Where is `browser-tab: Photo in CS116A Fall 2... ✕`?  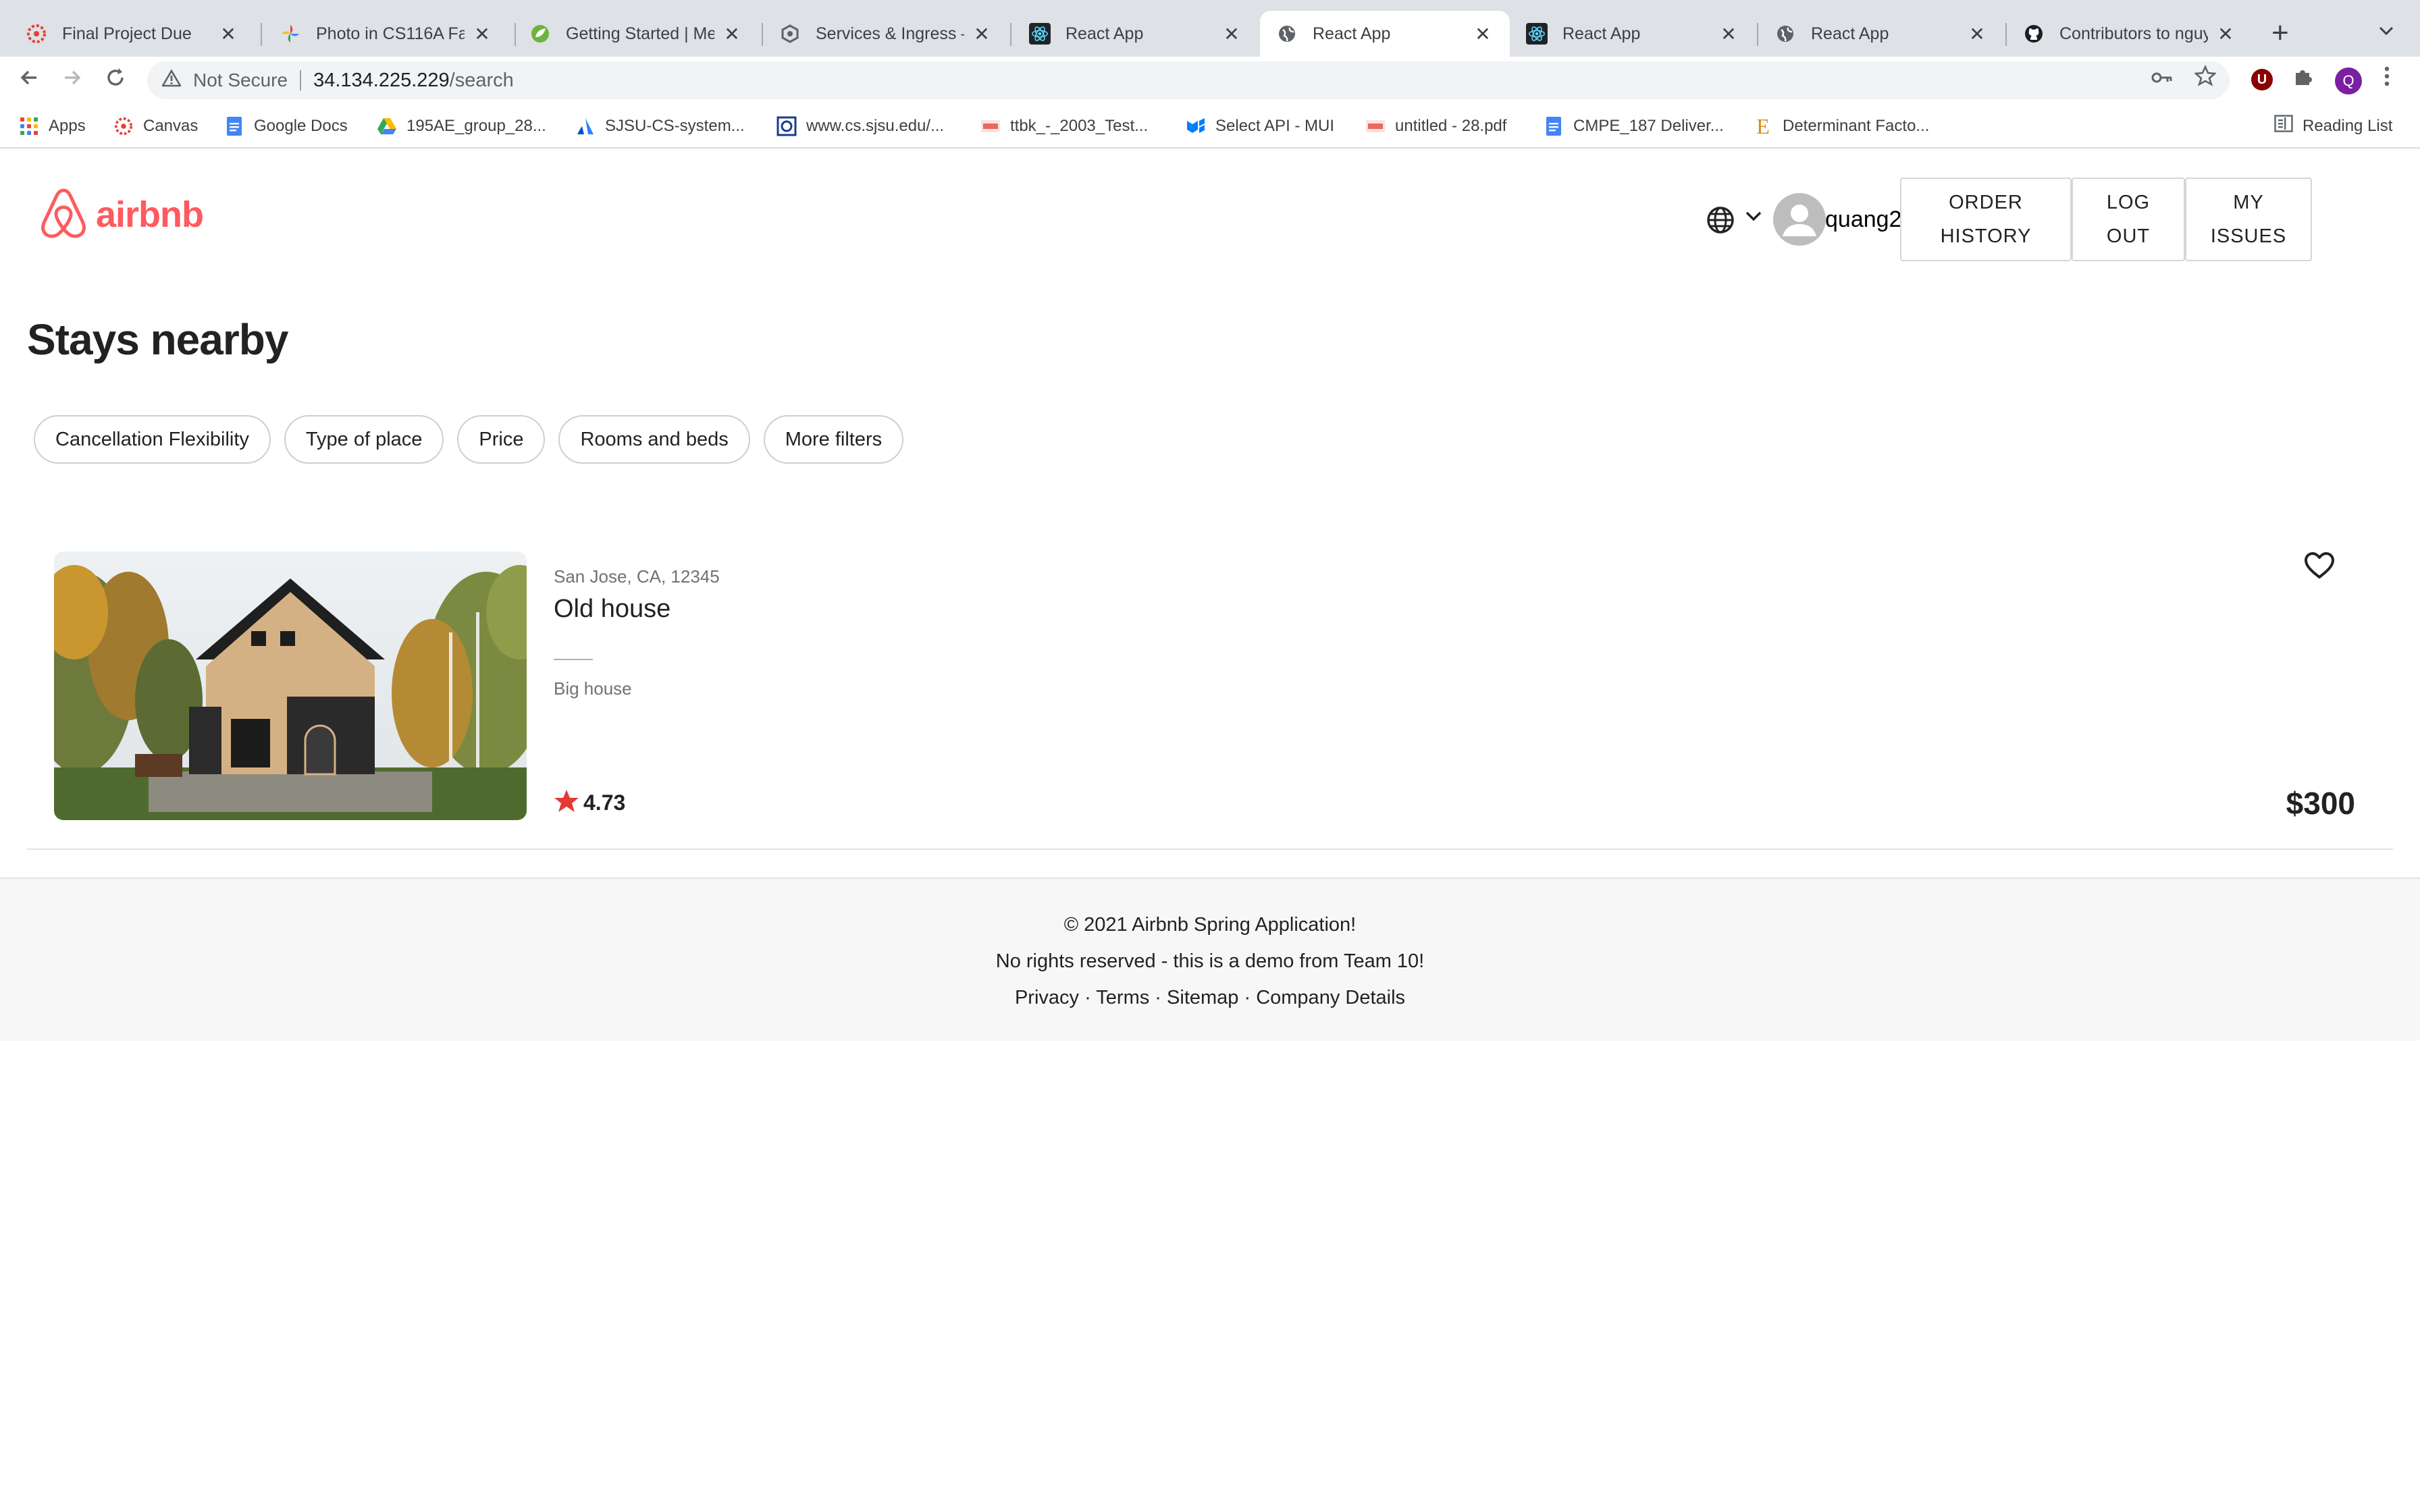
browser-tab: Photo in CS116A Fall 2... ✕ is located at coordinates (386, 34).